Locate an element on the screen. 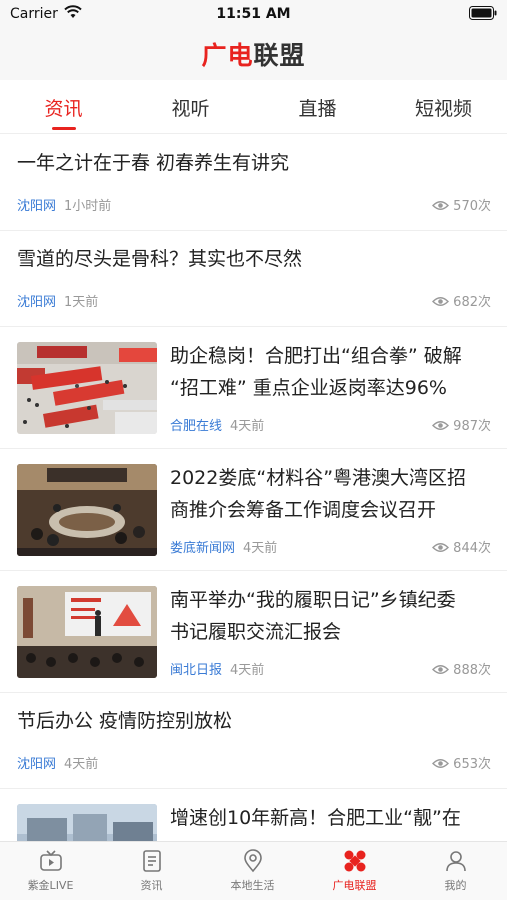 The image size is (507, 900). article-meta: 沈阳网 1小时前 is located at coordinates (64, 204).